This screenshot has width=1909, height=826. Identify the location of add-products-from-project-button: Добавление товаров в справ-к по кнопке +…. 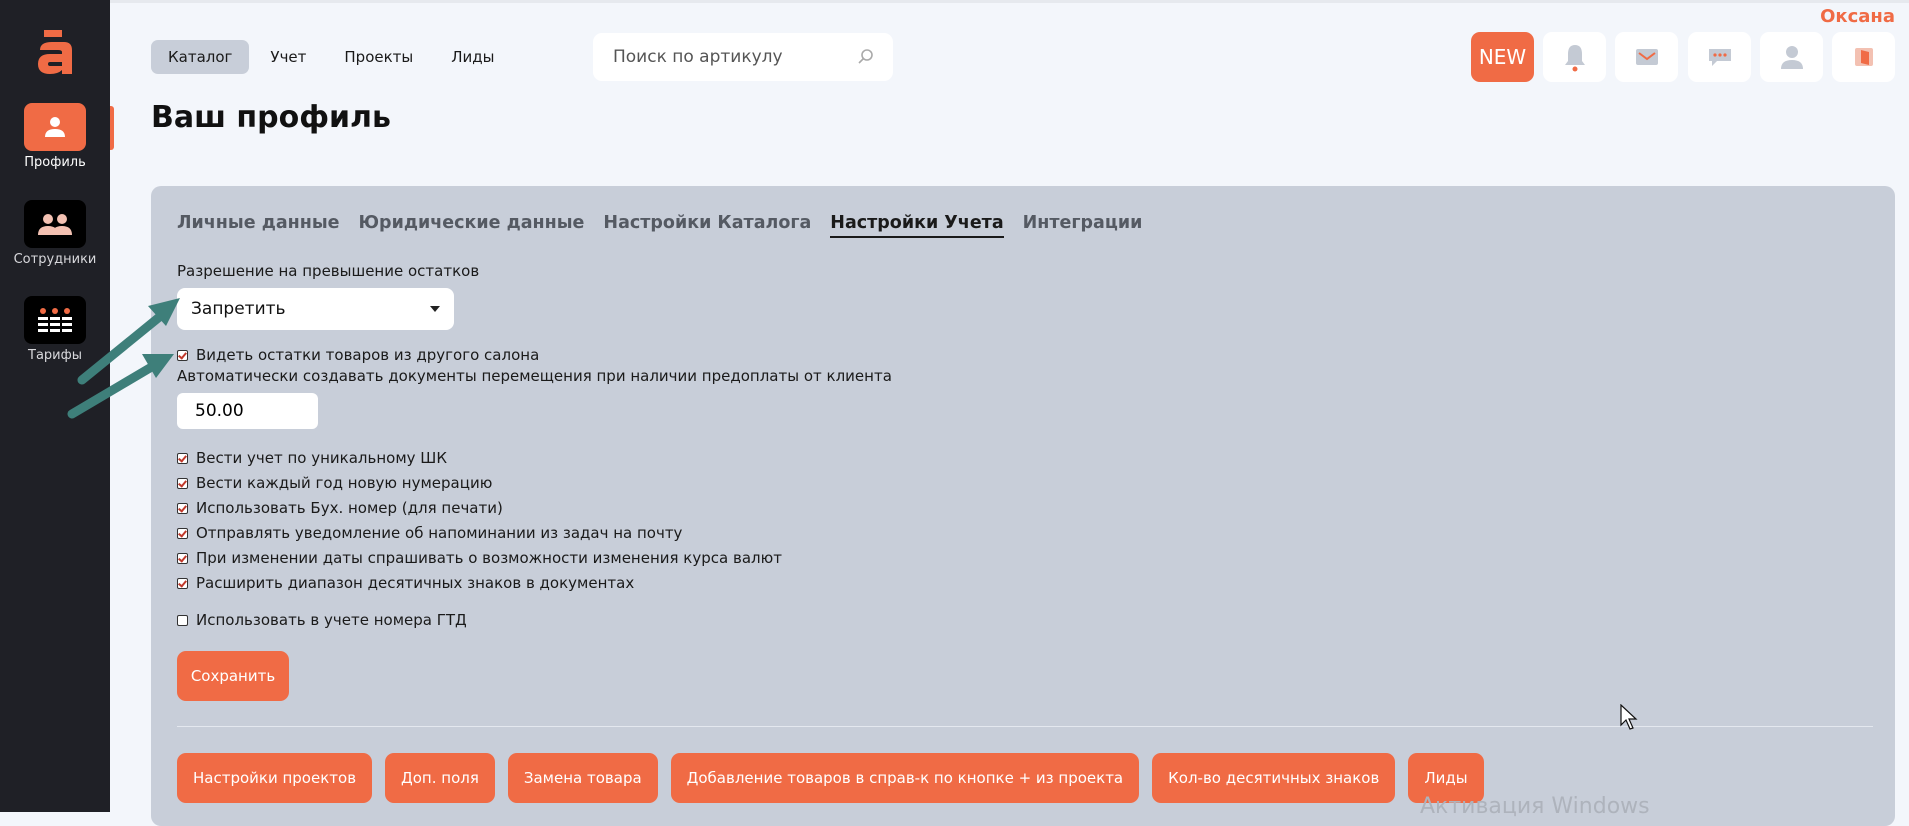
(905, 778).